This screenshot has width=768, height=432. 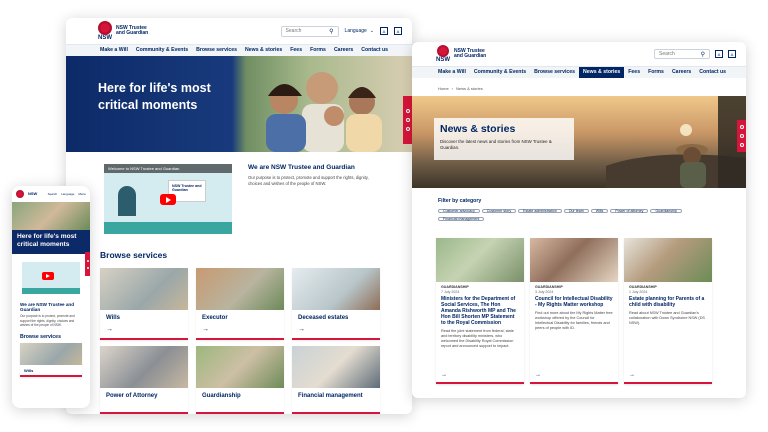 I want to click on mobile-language-button: Language, so click(x=67, y=194).